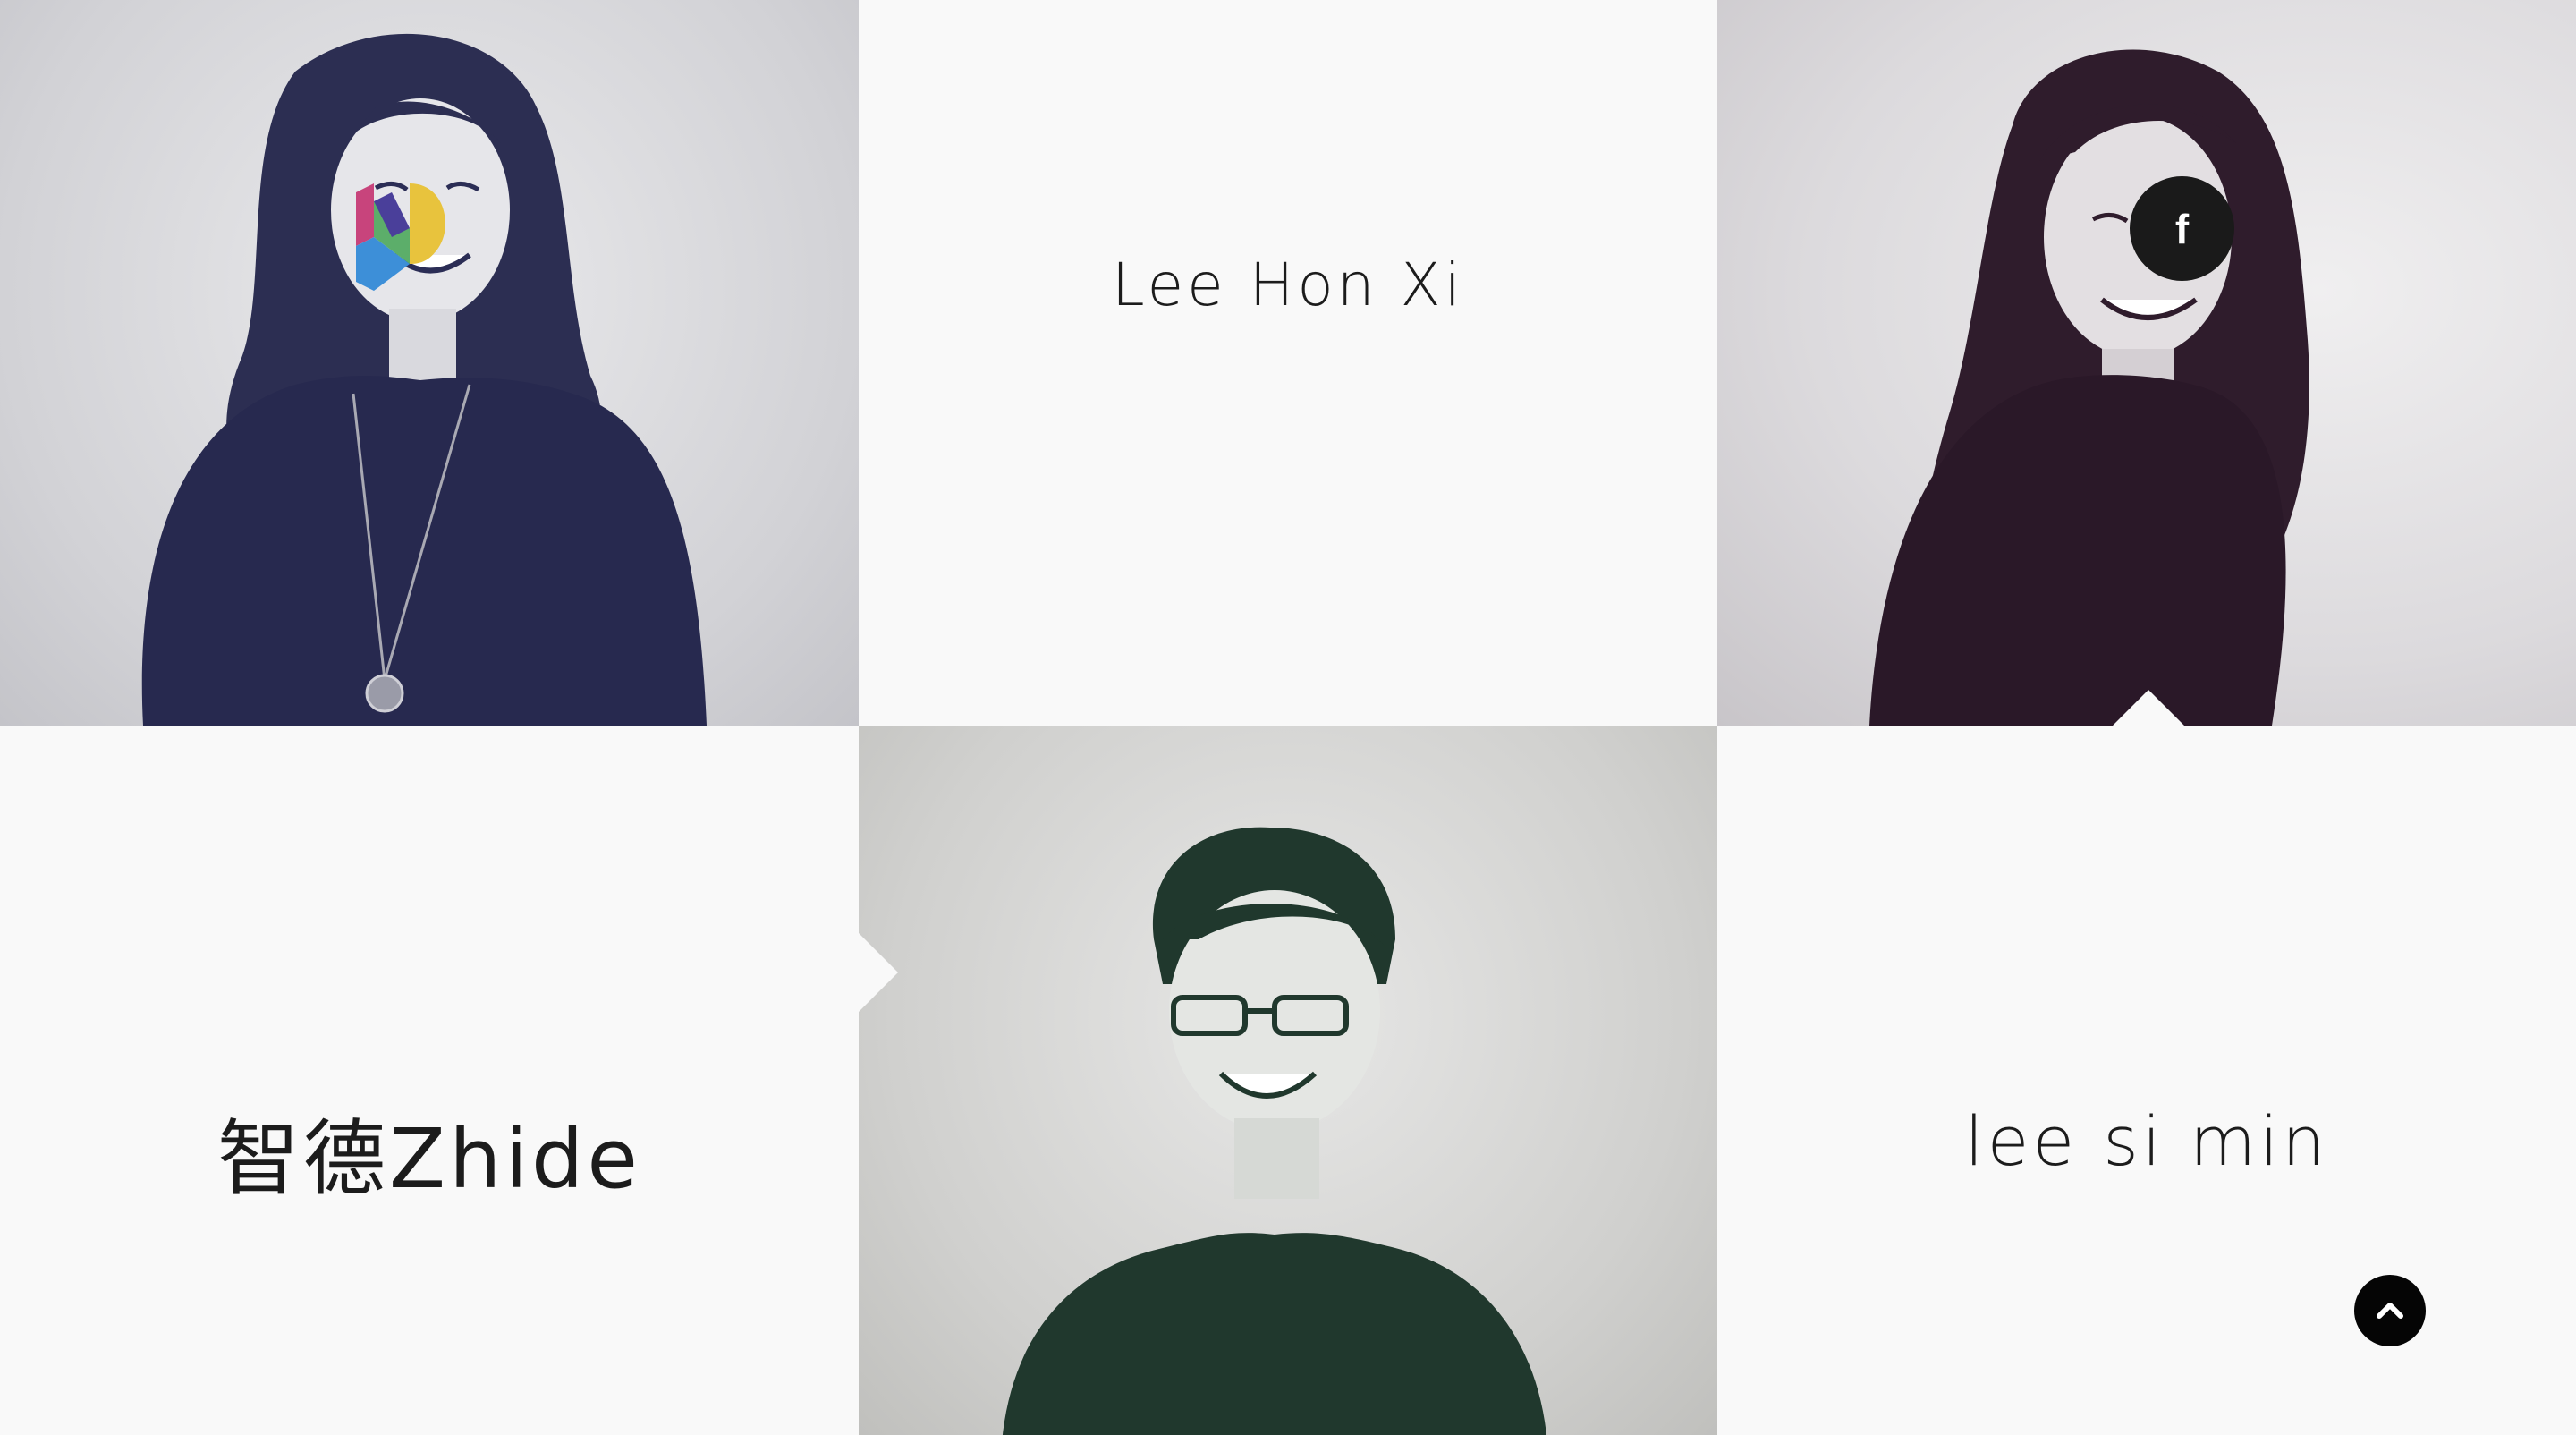  What do you see at coordinates (2146, 1141) in the screenshot?
I see `signature-name: lee si min` at bounding box center [2146, 1141].